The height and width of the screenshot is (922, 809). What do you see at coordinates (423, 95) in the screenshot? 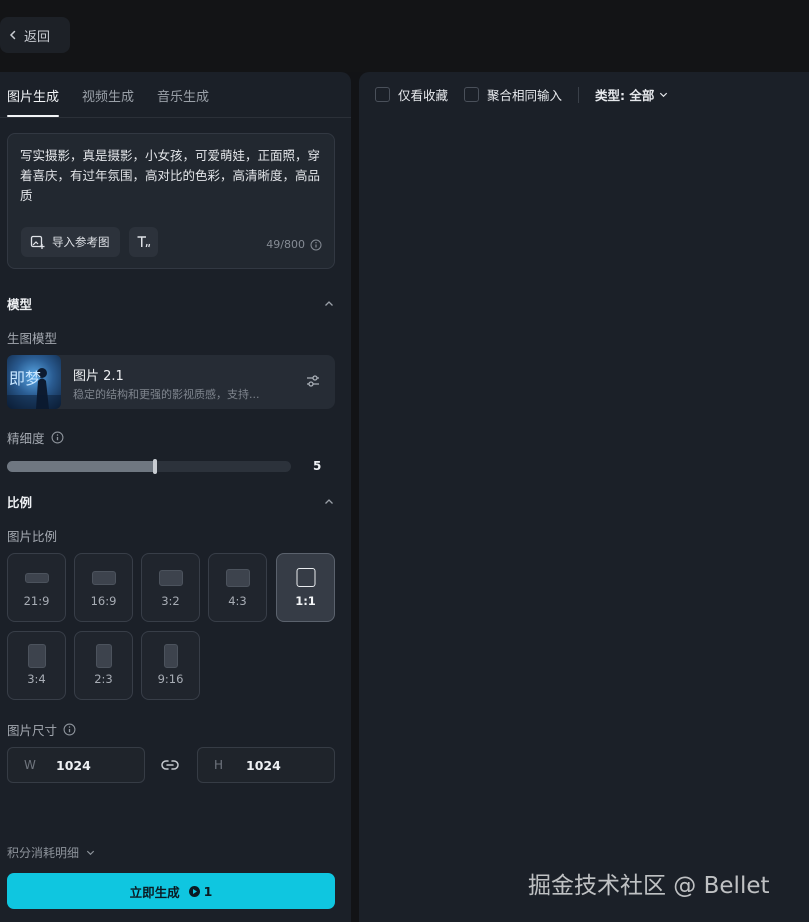
I see `favorites-only-label: 仅看收藏` at bounding box center [423, 95].